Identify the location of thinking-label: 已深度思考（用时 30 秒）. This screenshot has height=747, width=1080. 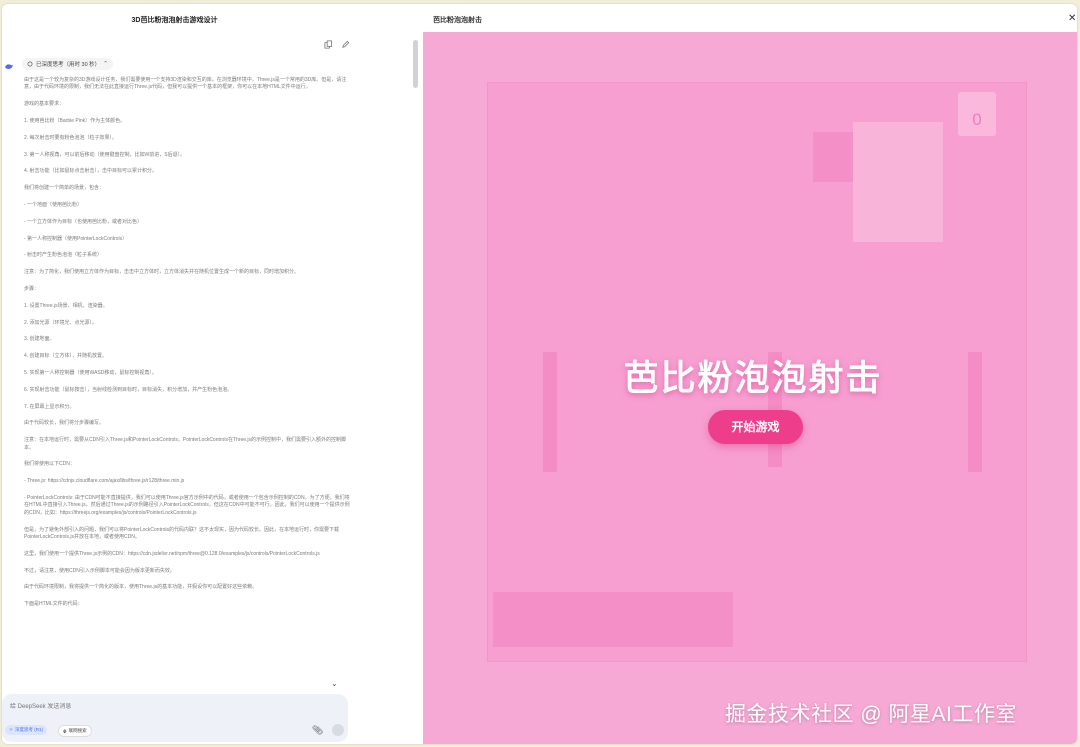
(68, 65).